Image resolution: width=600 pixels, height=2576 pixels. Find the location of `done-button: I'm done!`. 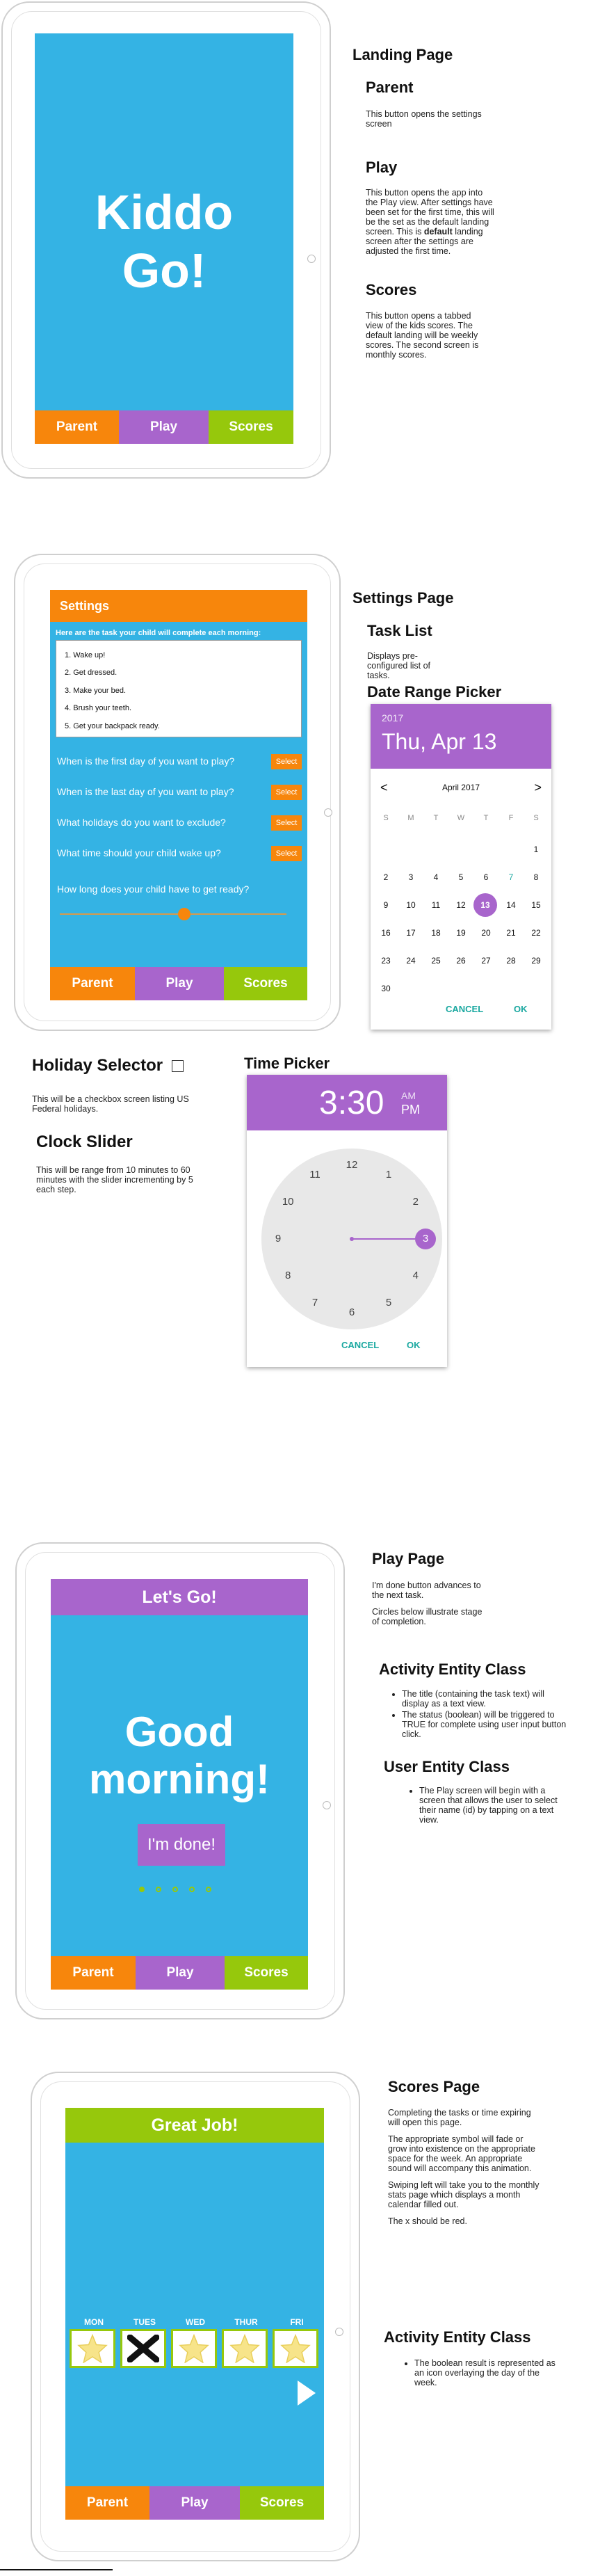

done-button: I'm done! is located at coordinates (181, 1845).